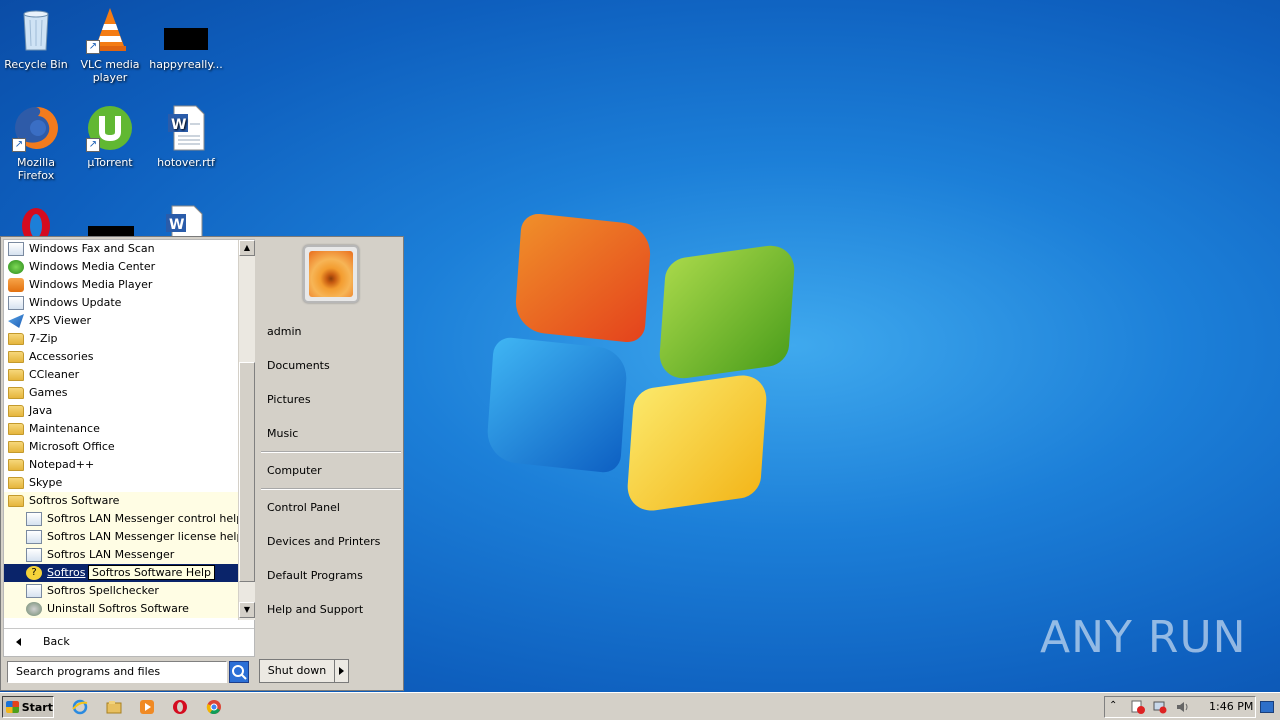  I want to click on scroll-down-arrow-icon: ▼, so click(247, 610).